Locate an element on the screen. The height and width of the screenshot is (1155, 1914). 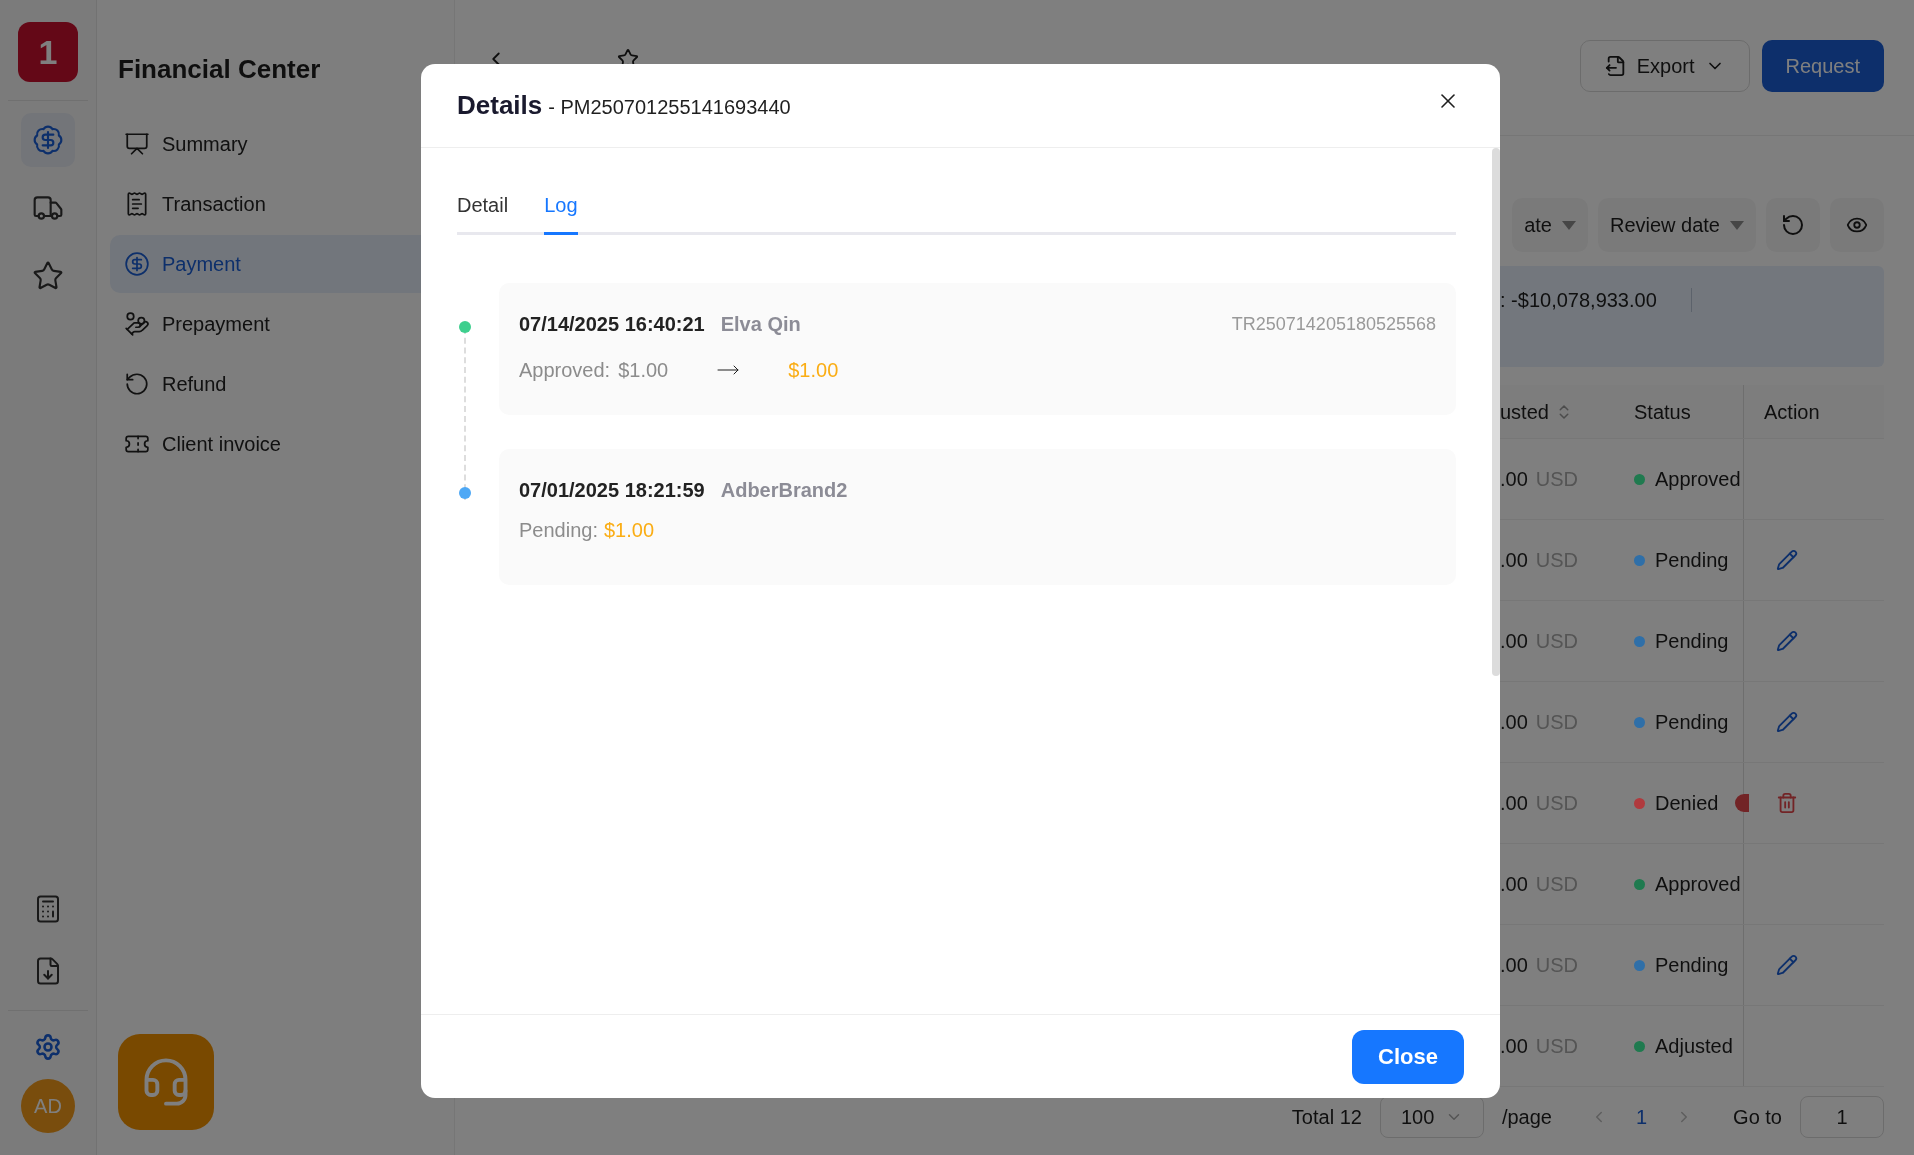
file-export-icon is located at coordinates (1615, 66).